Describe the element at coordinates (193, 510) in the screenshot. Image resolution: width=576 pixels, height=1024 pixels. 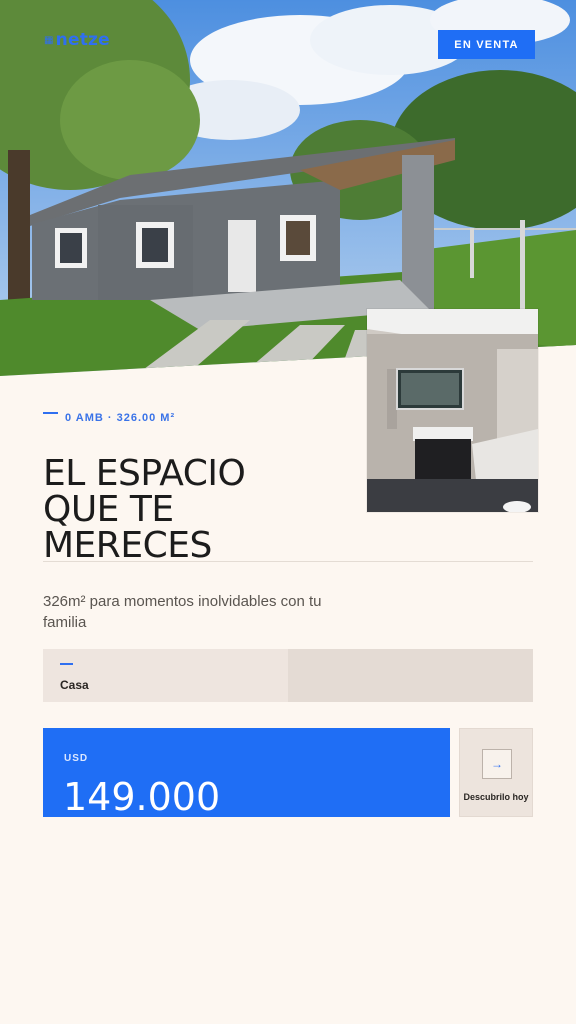
I see `page-title: EL ESPACIO QUE TE MERECES` at that location.